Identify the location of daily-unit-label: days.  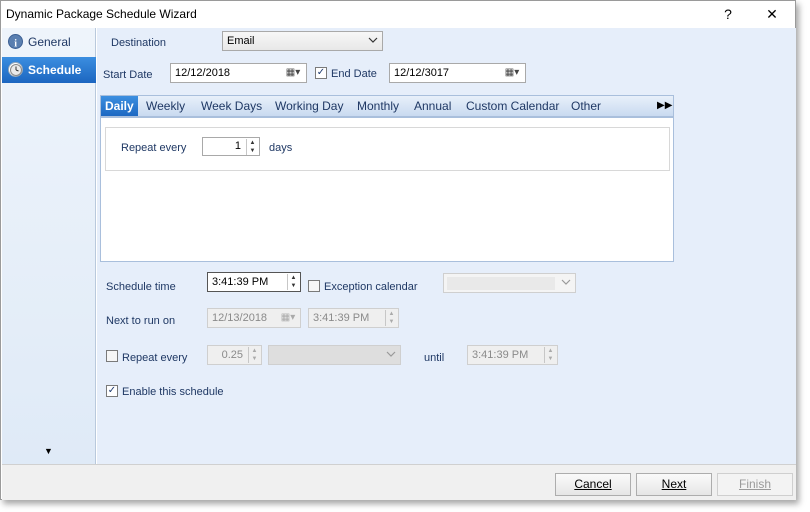
(281, 148).